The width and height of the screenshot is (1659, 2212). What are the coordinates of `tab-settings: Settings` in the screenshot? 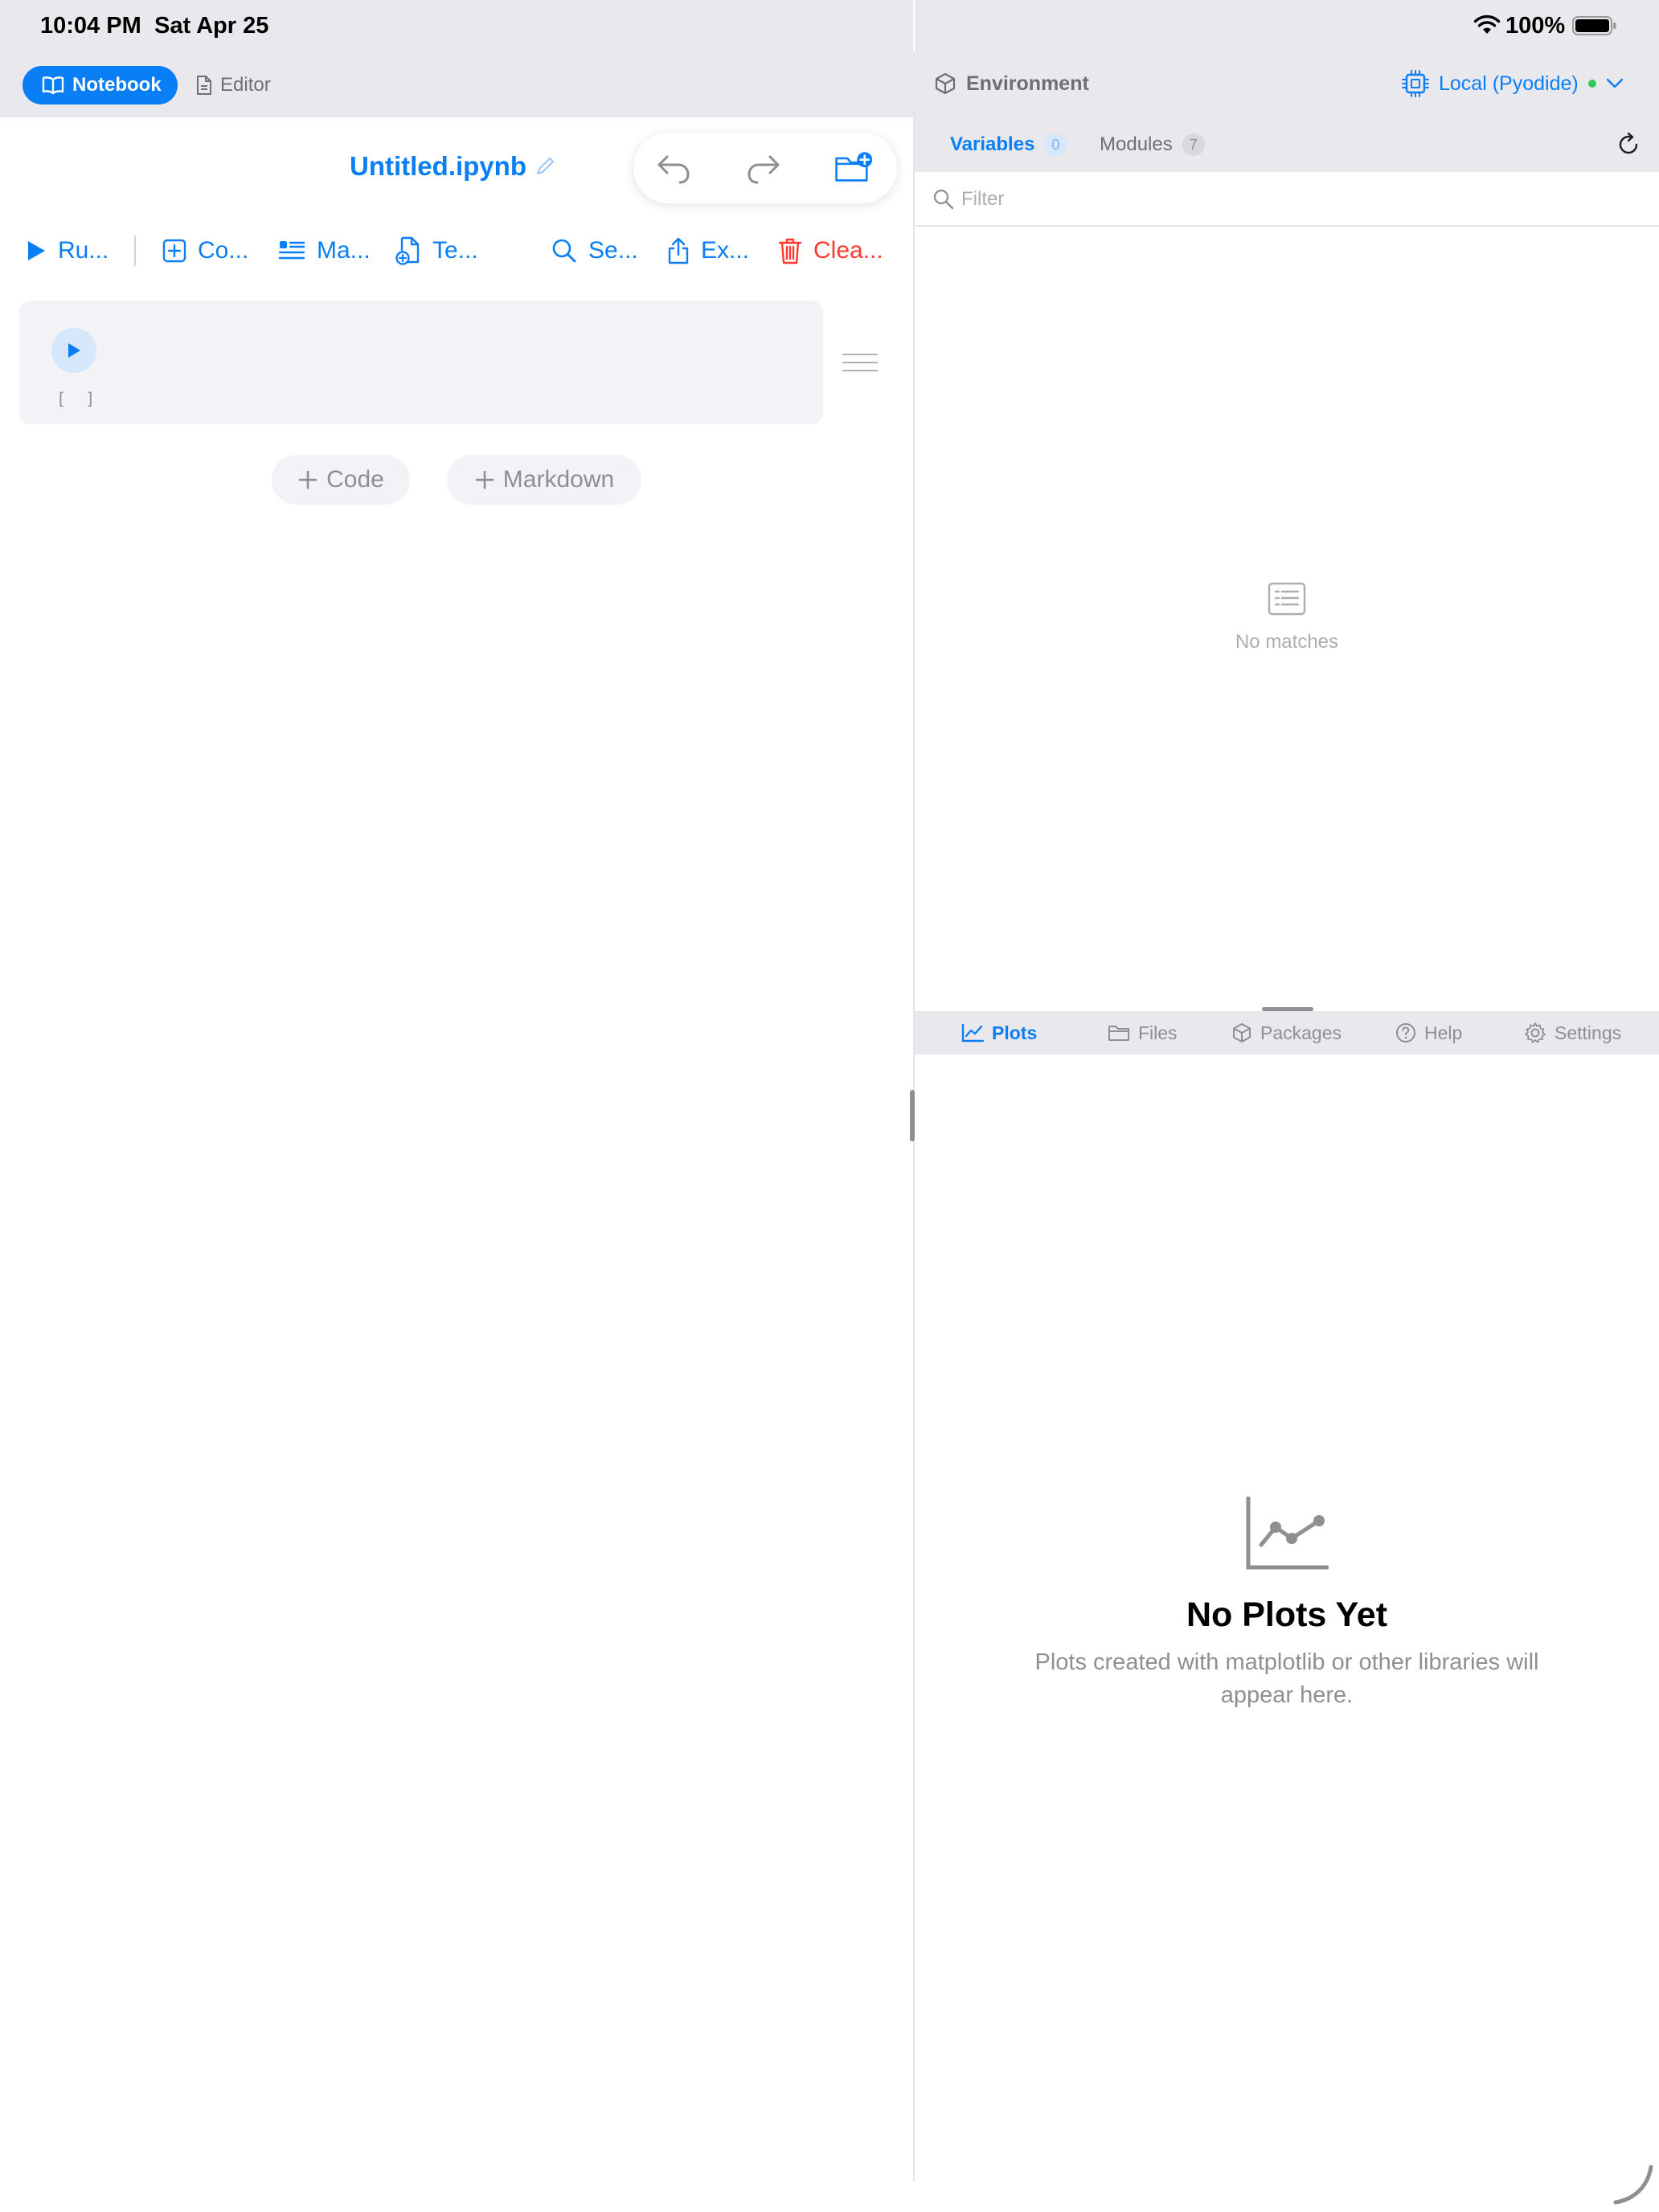 It's located at (1572, 1033).